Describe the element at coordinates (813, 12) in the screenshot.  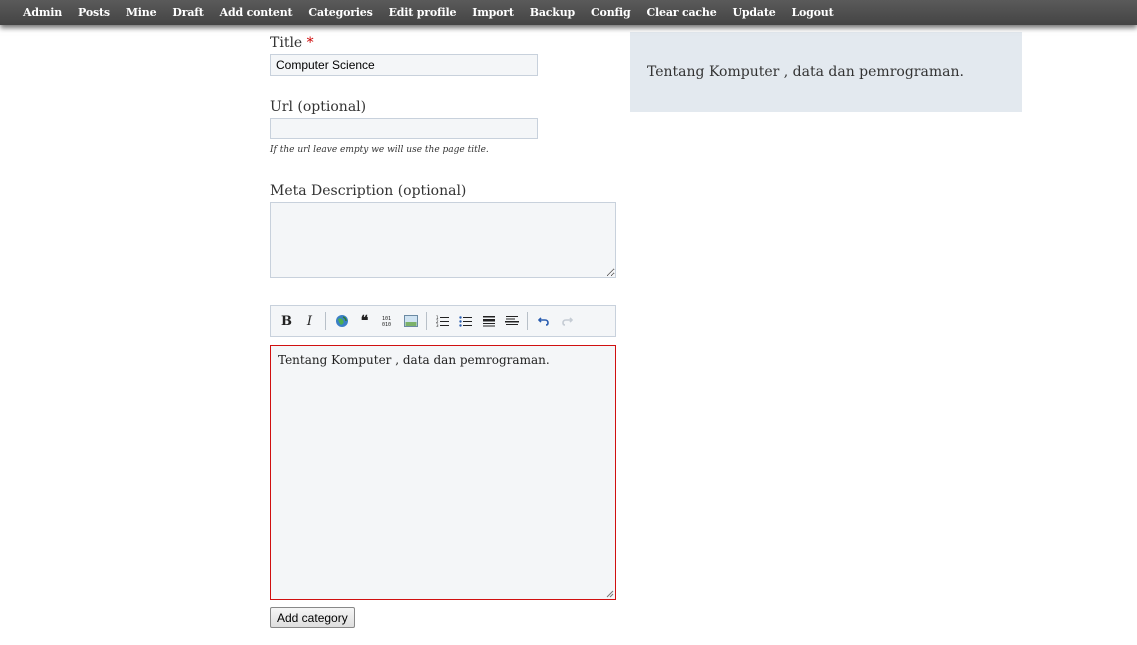
I see `nav-logout: Logout` at that location.